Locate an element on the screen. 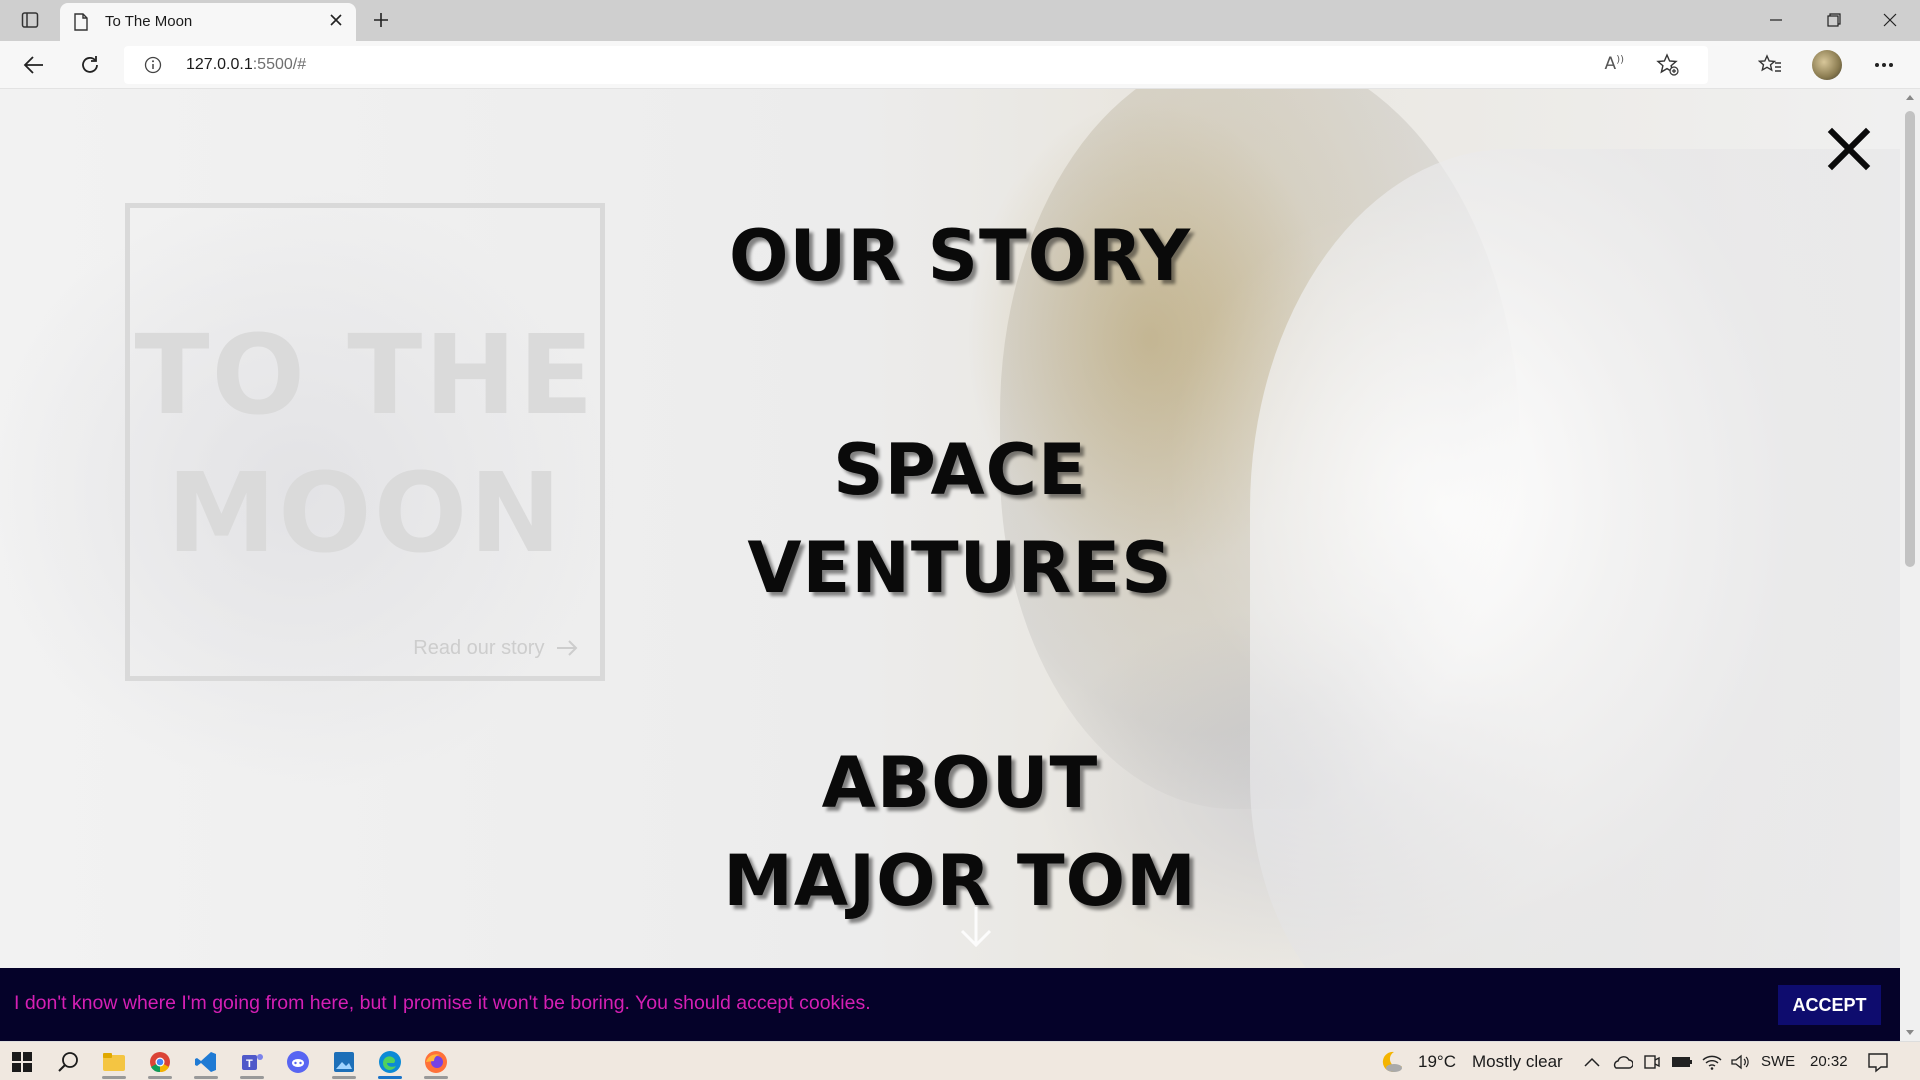 The width and height of the screenshot is (1920, 1080). hero-title: TO THE MOON is located at coordinates (365, 444).